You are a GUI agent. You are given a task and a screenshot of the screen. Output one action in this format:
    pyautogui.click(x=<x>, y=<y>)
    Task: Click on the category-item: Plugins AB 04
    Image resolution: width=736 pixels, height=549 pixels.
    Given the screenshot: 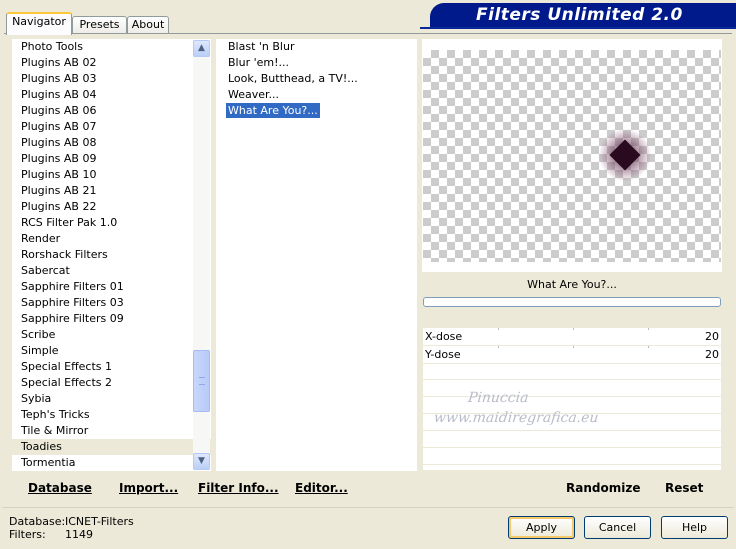 What is the action you would take?
    pyautogui.click(x=111, y=95)
    